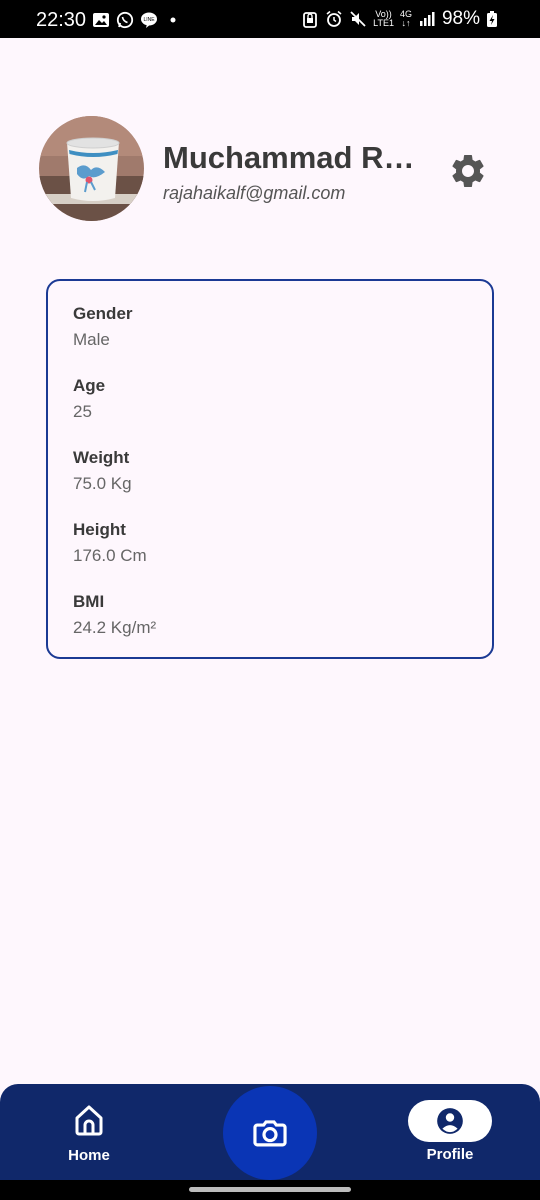  Describe the element at coordinates (137, 20) in the screenshot. I see `status-left-icons: LINE` at that location.